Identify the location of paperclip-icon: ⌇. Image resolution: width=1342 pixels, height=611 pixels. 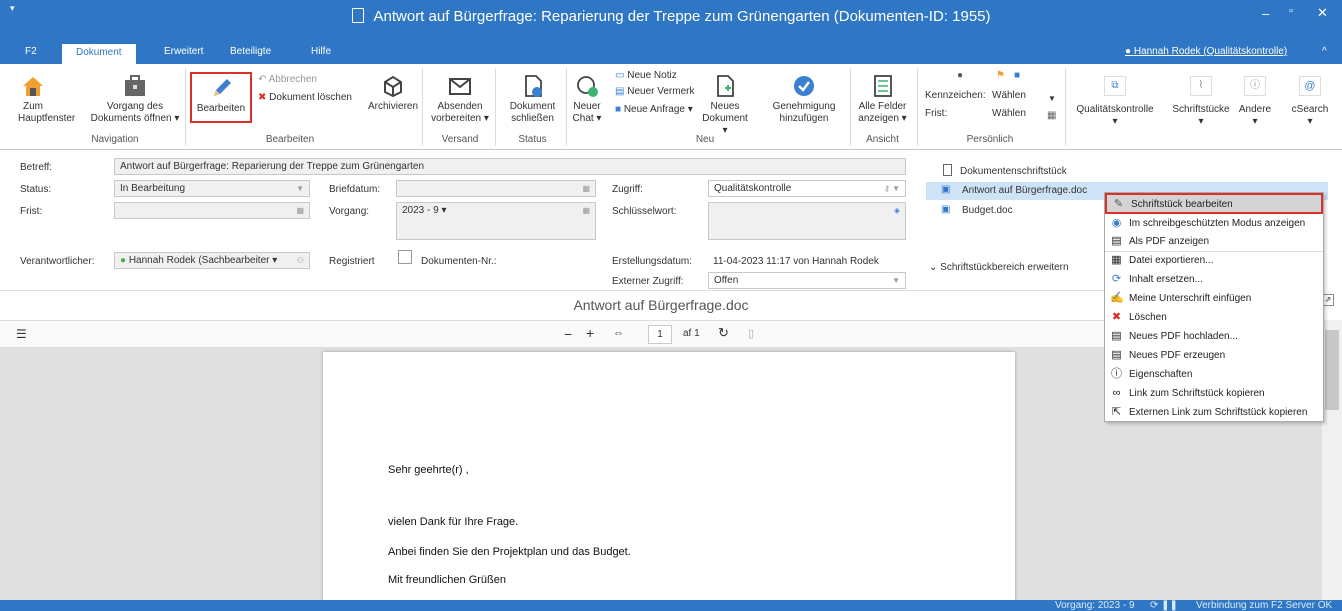
(1201, 86).